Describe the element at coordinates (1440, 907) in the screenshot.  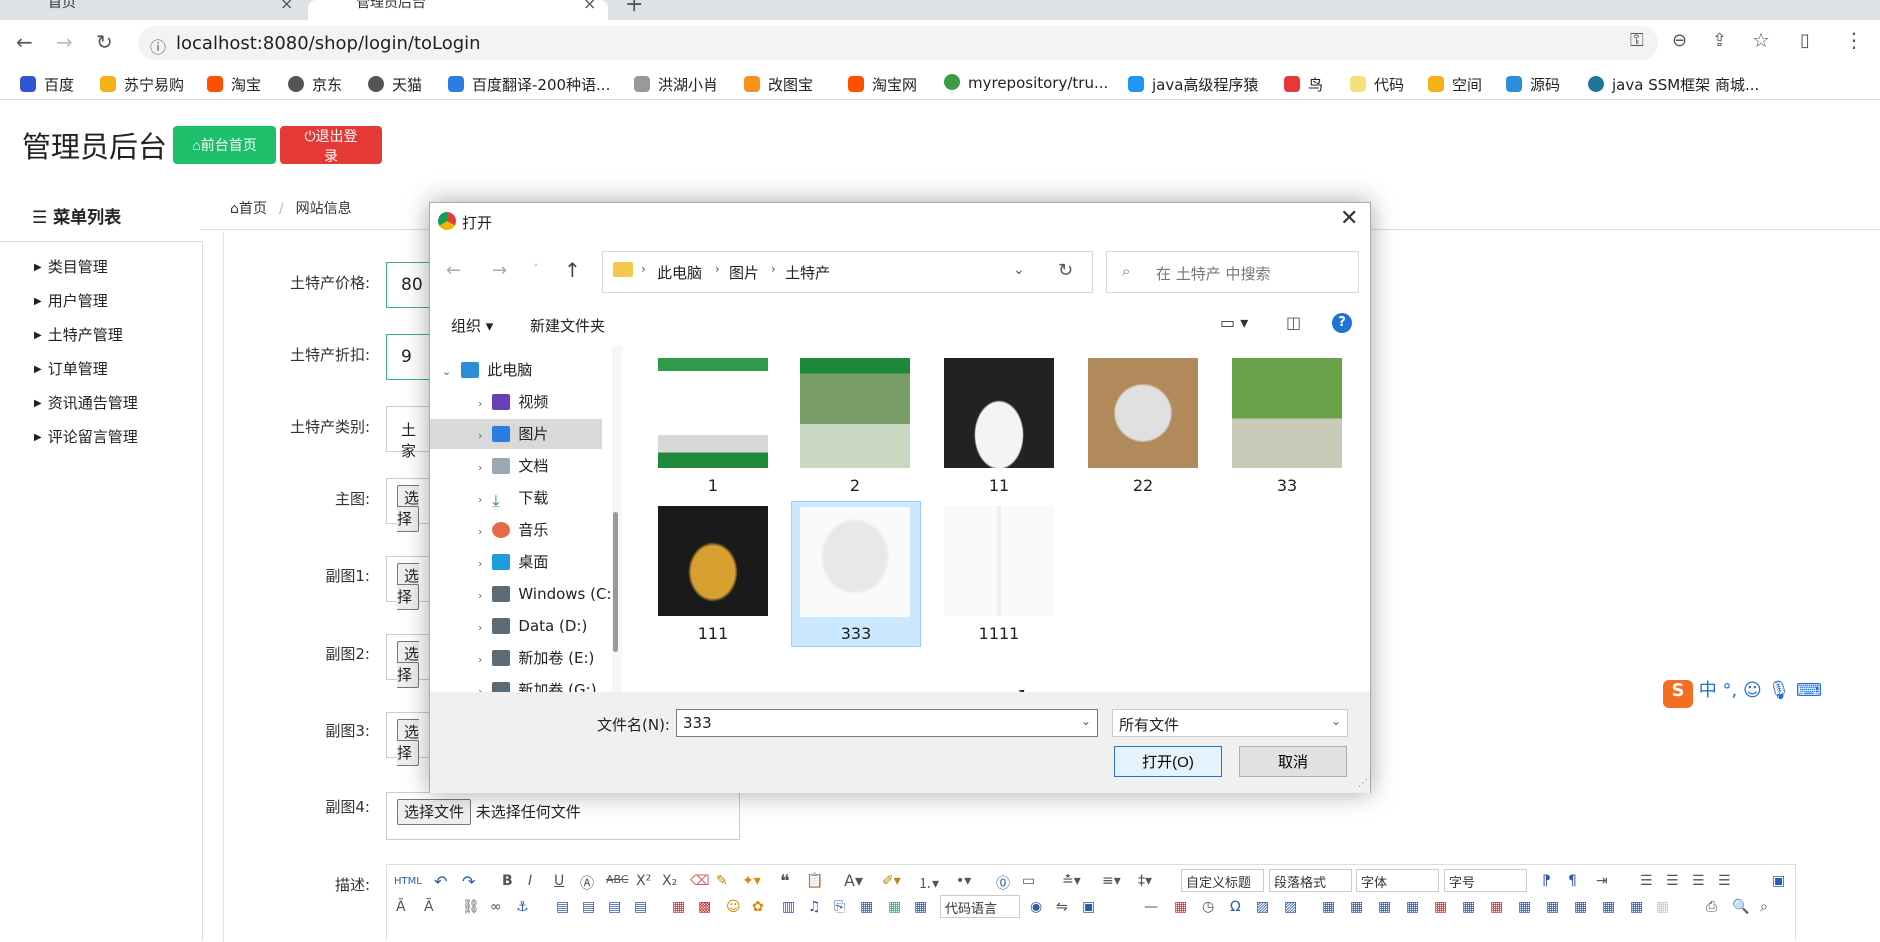
I see `delete-row-icon: ▦` at that location.